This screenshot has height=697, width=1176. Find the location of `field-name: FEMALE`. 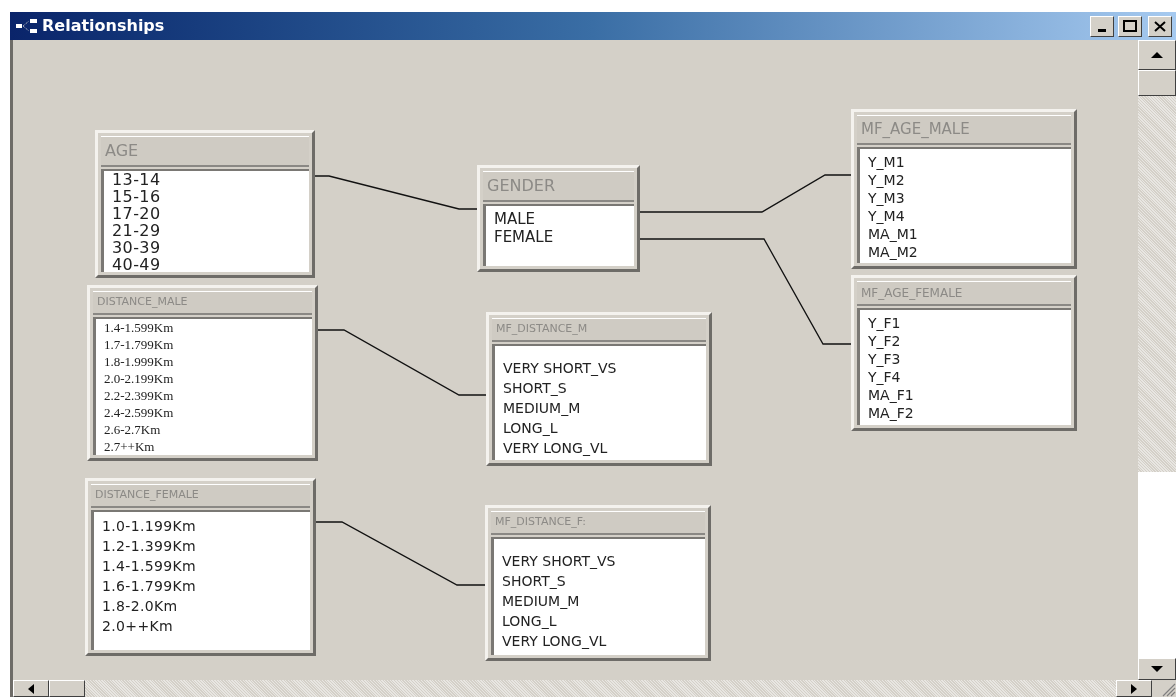

field-name: FEMALE is located at coordinates (560, 237).